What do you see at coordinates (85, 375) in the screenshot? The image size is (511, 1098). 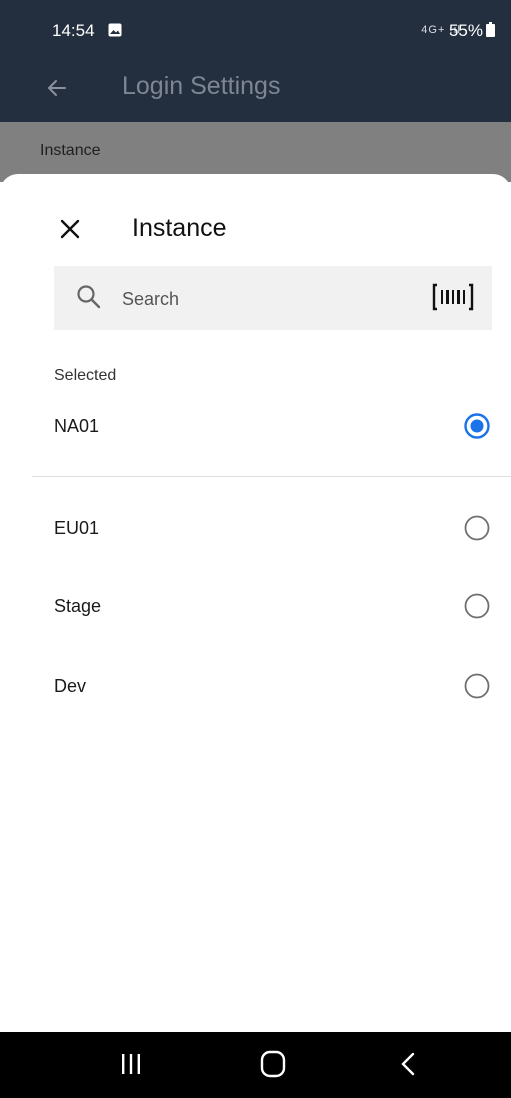 I see `selected-group-label: Selected` at bounding box center [85, 375].